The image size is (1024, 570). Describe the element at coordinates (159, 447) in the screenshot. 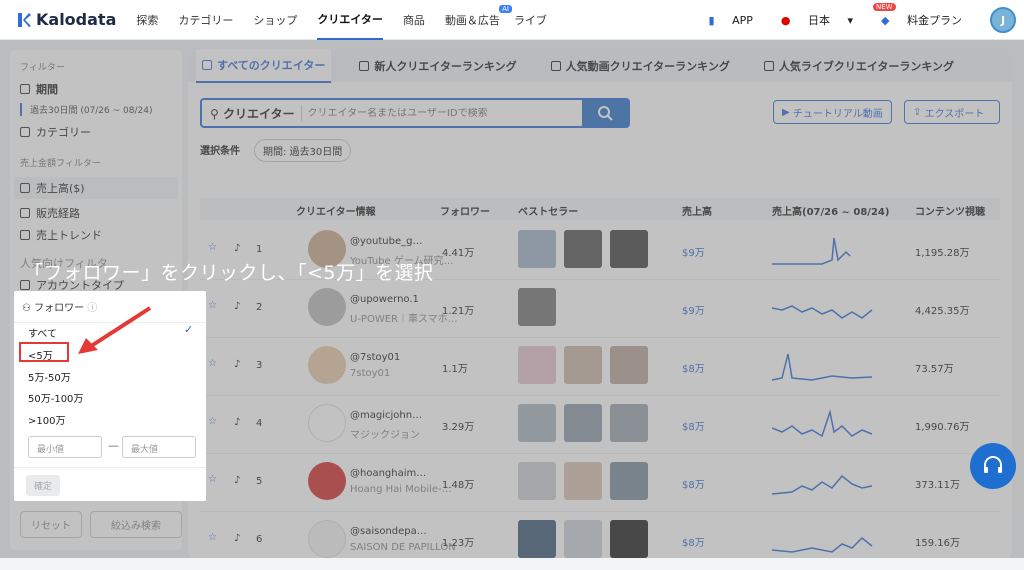

I see `max-value-input: 最大値` at that location.